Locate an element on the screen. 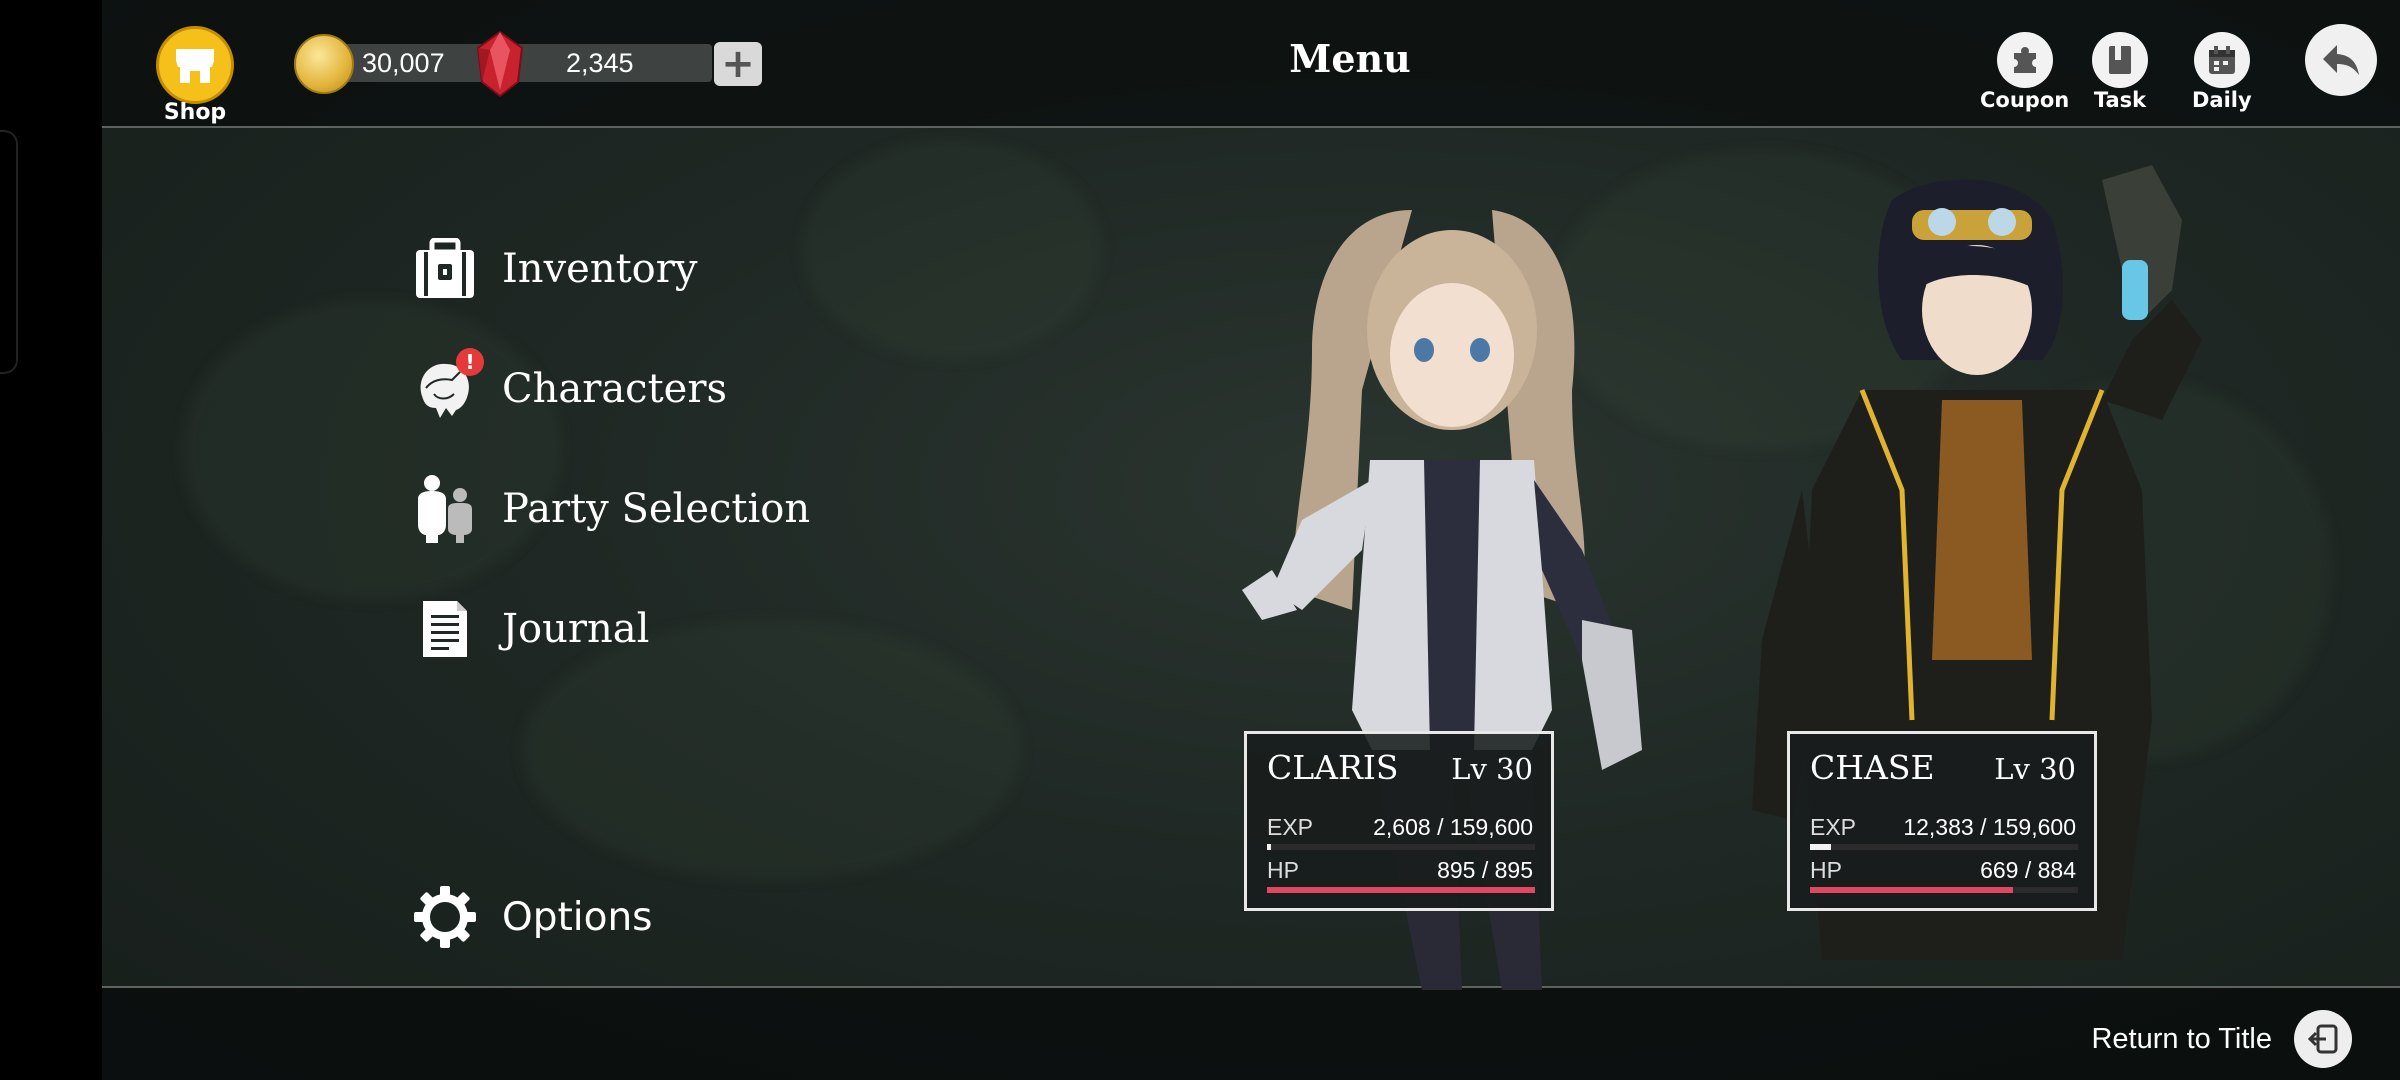 The image size is (2400, 1080). menu-item-inventory: Inventory is located at coordinates (552, 269).